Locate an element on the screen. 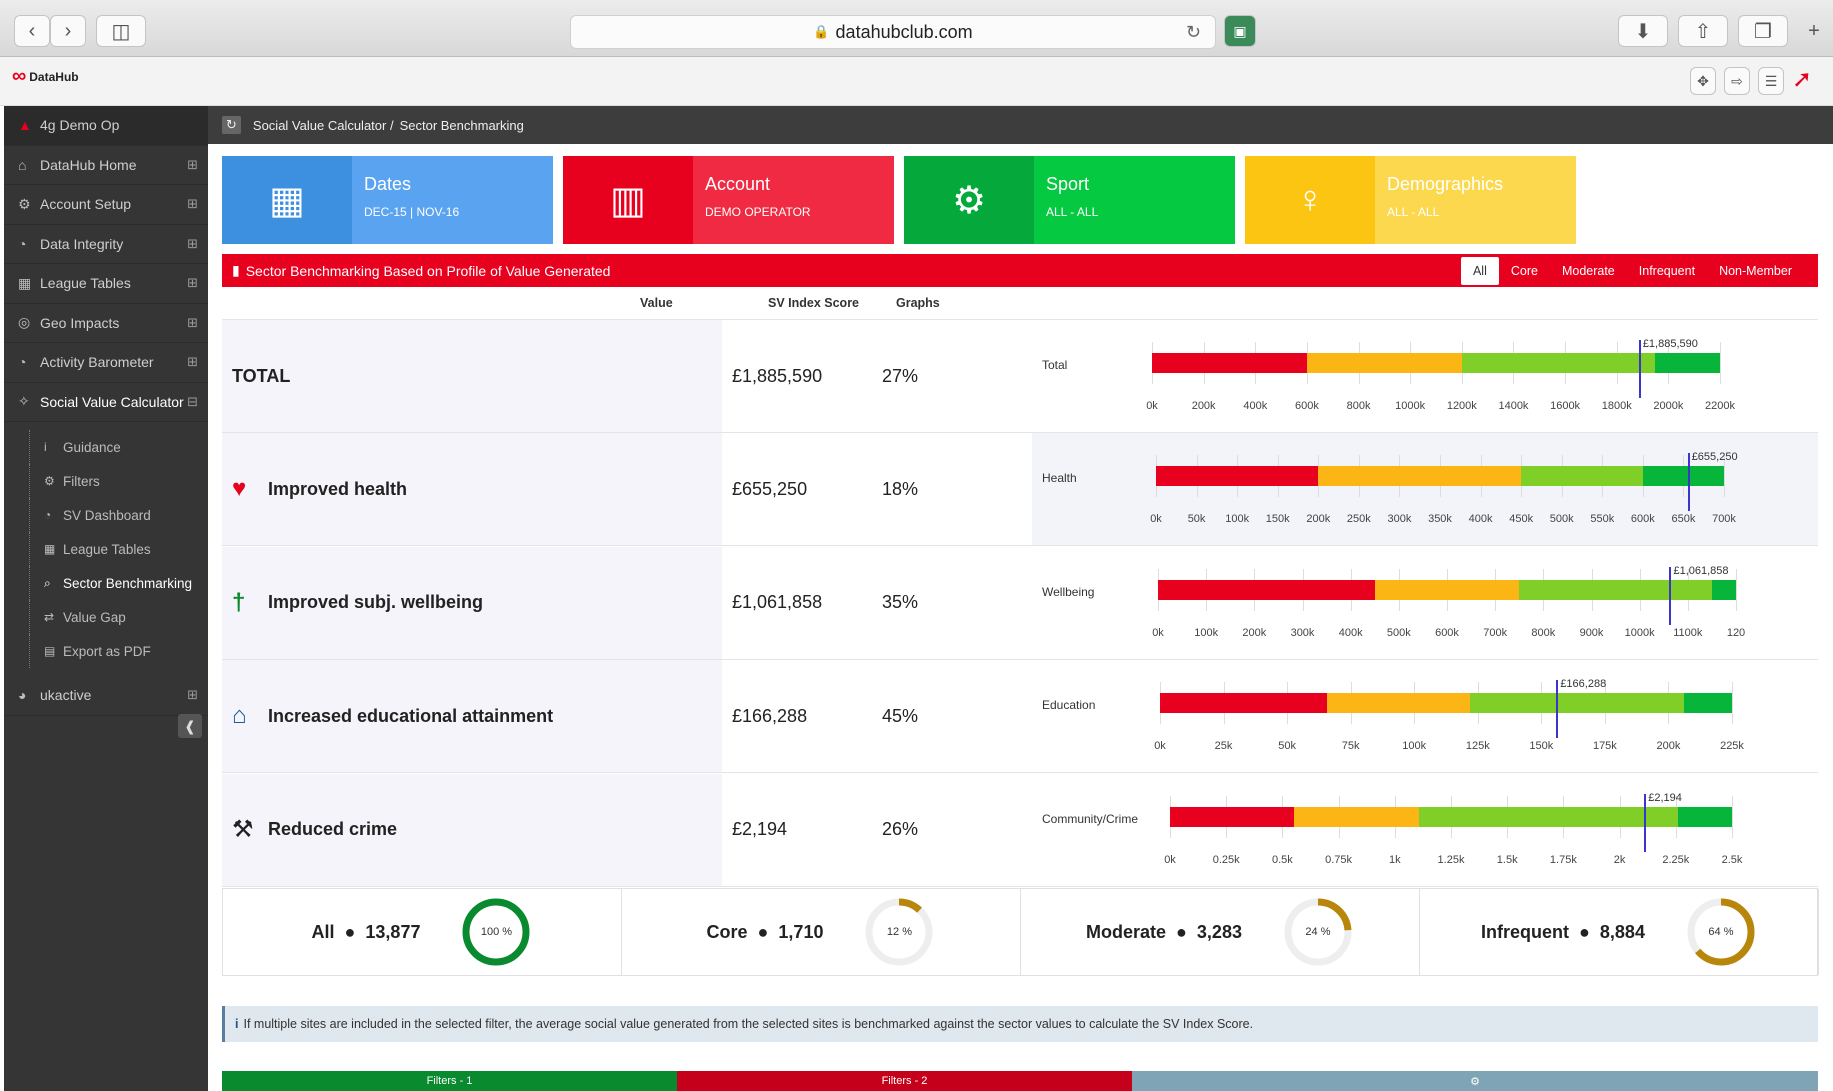 The width and height of the screenshot is (1833, 1091). sidebar-item-social-value-calculator: ✧ Social Value Calculator ⊟ is located at coordinates (106, 402).